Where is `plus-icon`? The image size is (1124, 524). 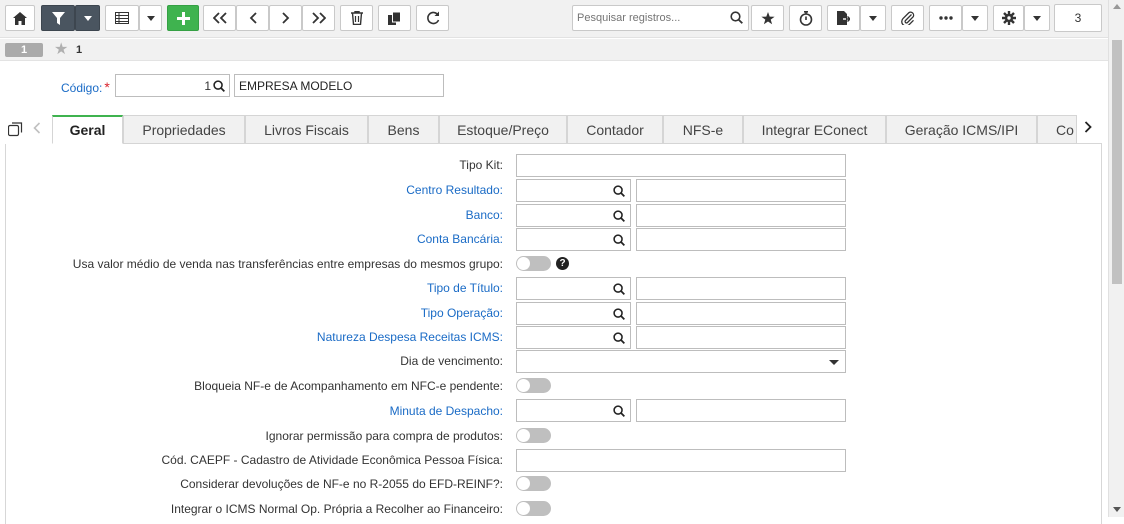
plus-icon is located at coordinates (183, 18).